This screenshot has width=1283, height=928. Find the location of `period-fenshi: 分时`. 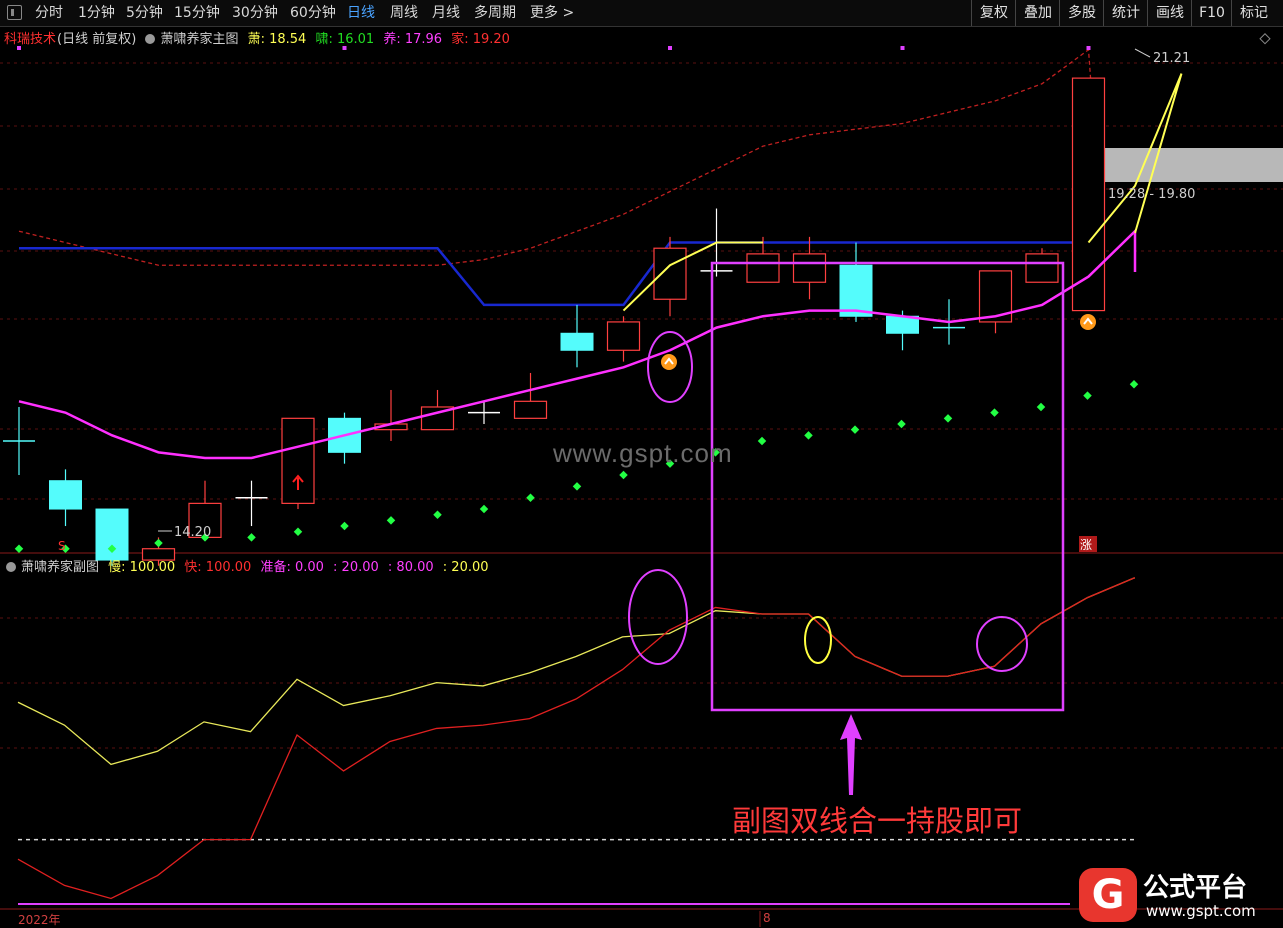

period-fenshi: 分时 is located at coordinates (49, 13).